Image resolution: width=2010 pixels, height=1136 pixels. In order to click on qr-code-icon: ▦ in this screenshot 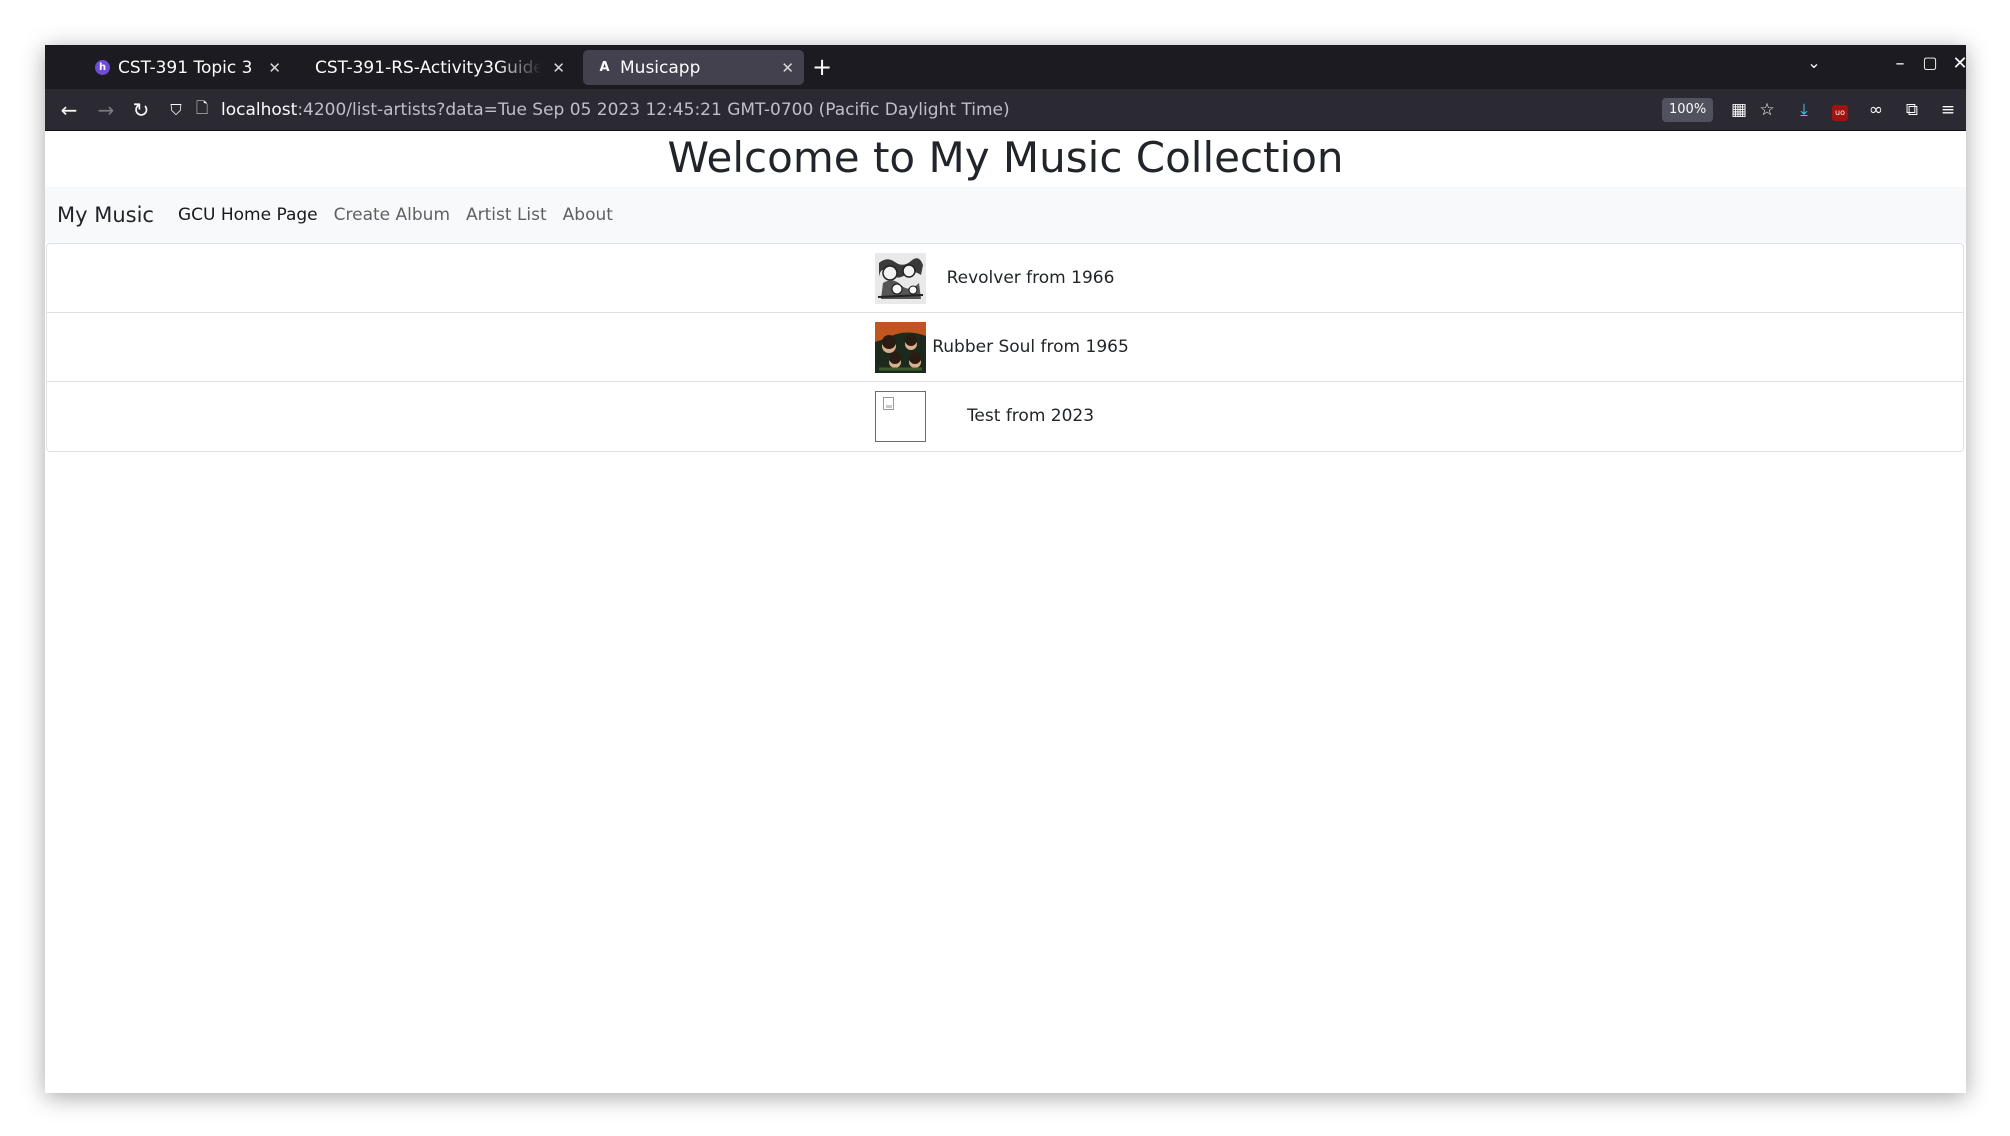, I will do `click(1739, 110)`.